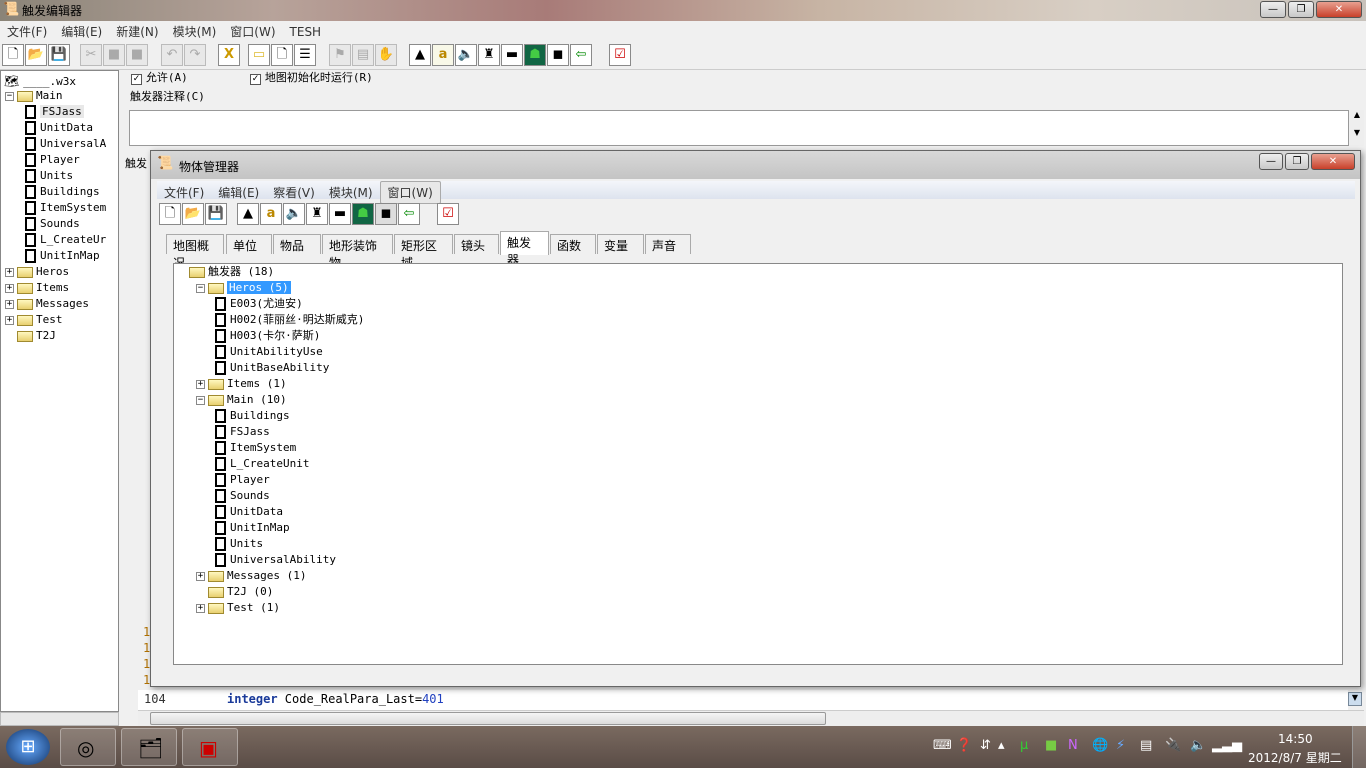  I want to click on flag-icon: ⚑, so click(340, 55).